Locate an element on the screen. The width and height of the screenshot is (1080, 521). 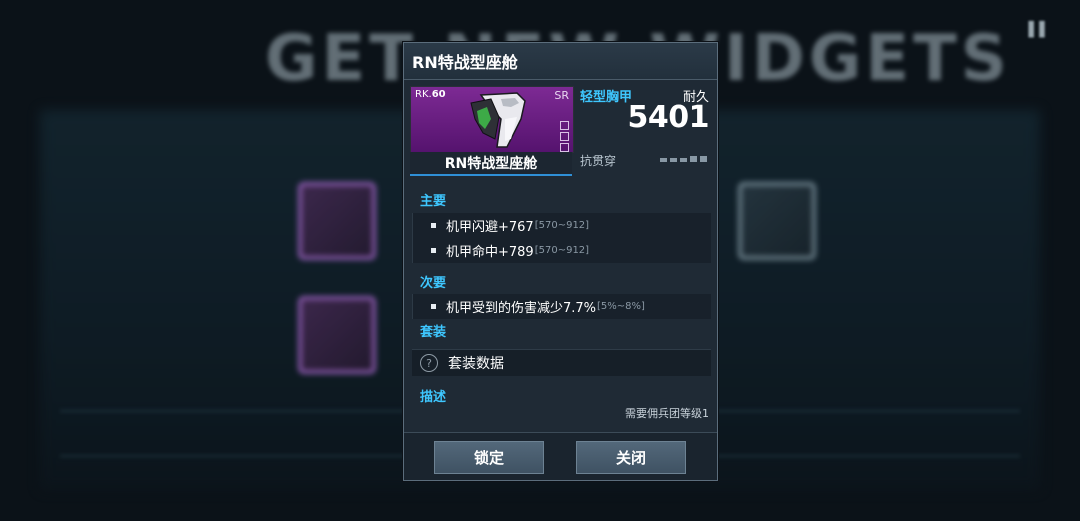
stat-range: [5%~8%] is located at coordinates (621, 306).